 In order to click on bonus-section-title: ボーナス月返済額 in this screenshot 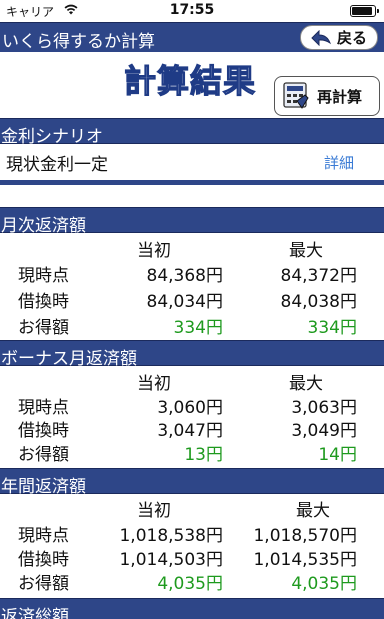, I will do `click(69, 359)`.